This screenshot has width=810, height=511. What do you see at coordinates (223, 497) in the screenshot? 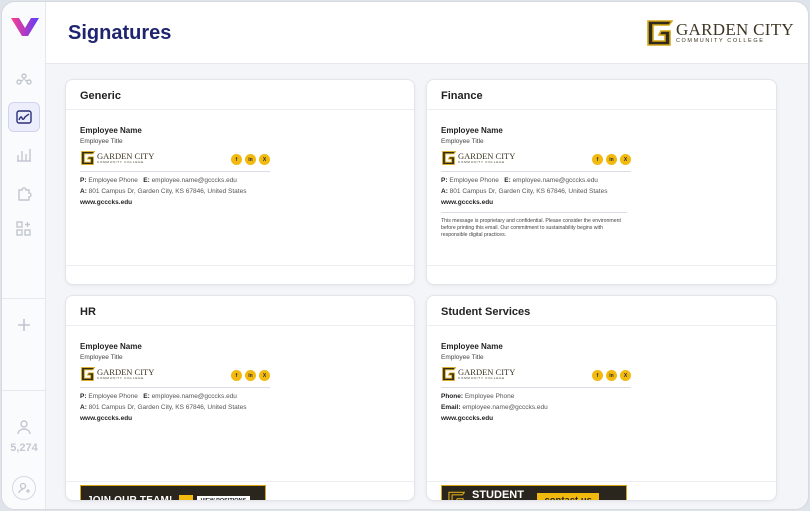
I see `view-positions-button: VIEW POSITIONS` at bounding box center [223, 497].